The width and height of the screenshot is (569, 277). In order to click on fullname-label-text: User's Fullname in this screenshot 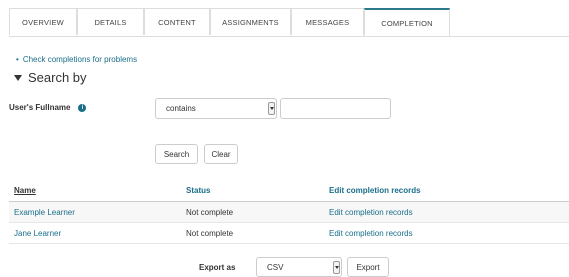, I will do `click(40, 107)`.